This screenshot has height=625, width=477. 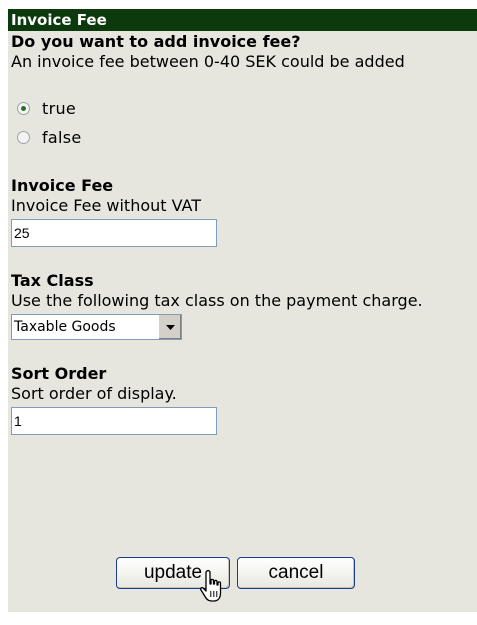 I want to click on radio-true, so click(x=23, y=108).